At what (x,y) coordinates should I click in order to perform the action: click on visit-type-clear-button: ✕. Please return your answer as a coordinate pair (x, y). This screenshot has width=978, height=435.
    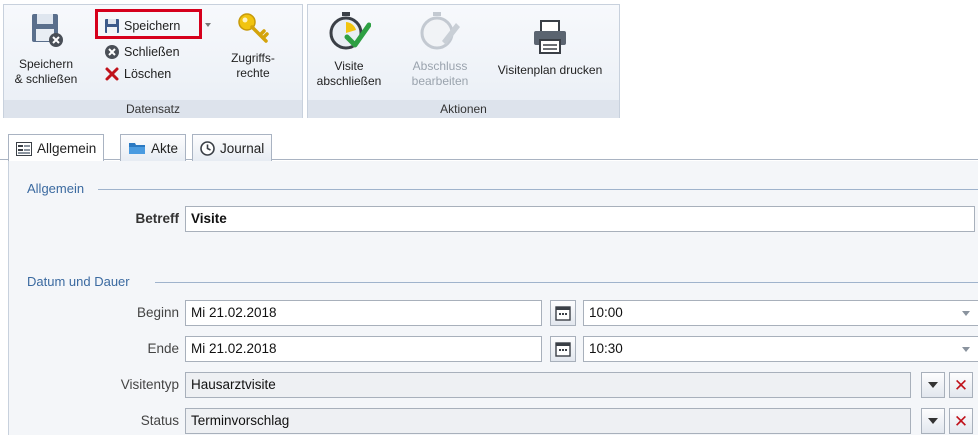
    Looking at the image, I should click on (961, 385).